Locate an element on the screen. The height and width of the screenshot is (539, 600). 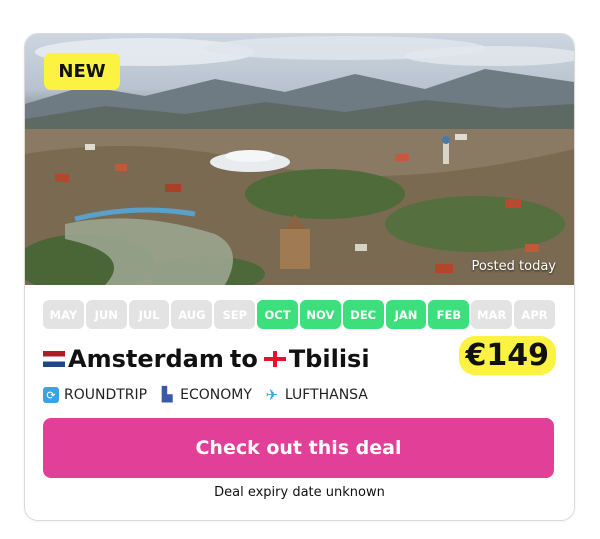
month-pill-active: OCT is located at coordinates (277, 314).